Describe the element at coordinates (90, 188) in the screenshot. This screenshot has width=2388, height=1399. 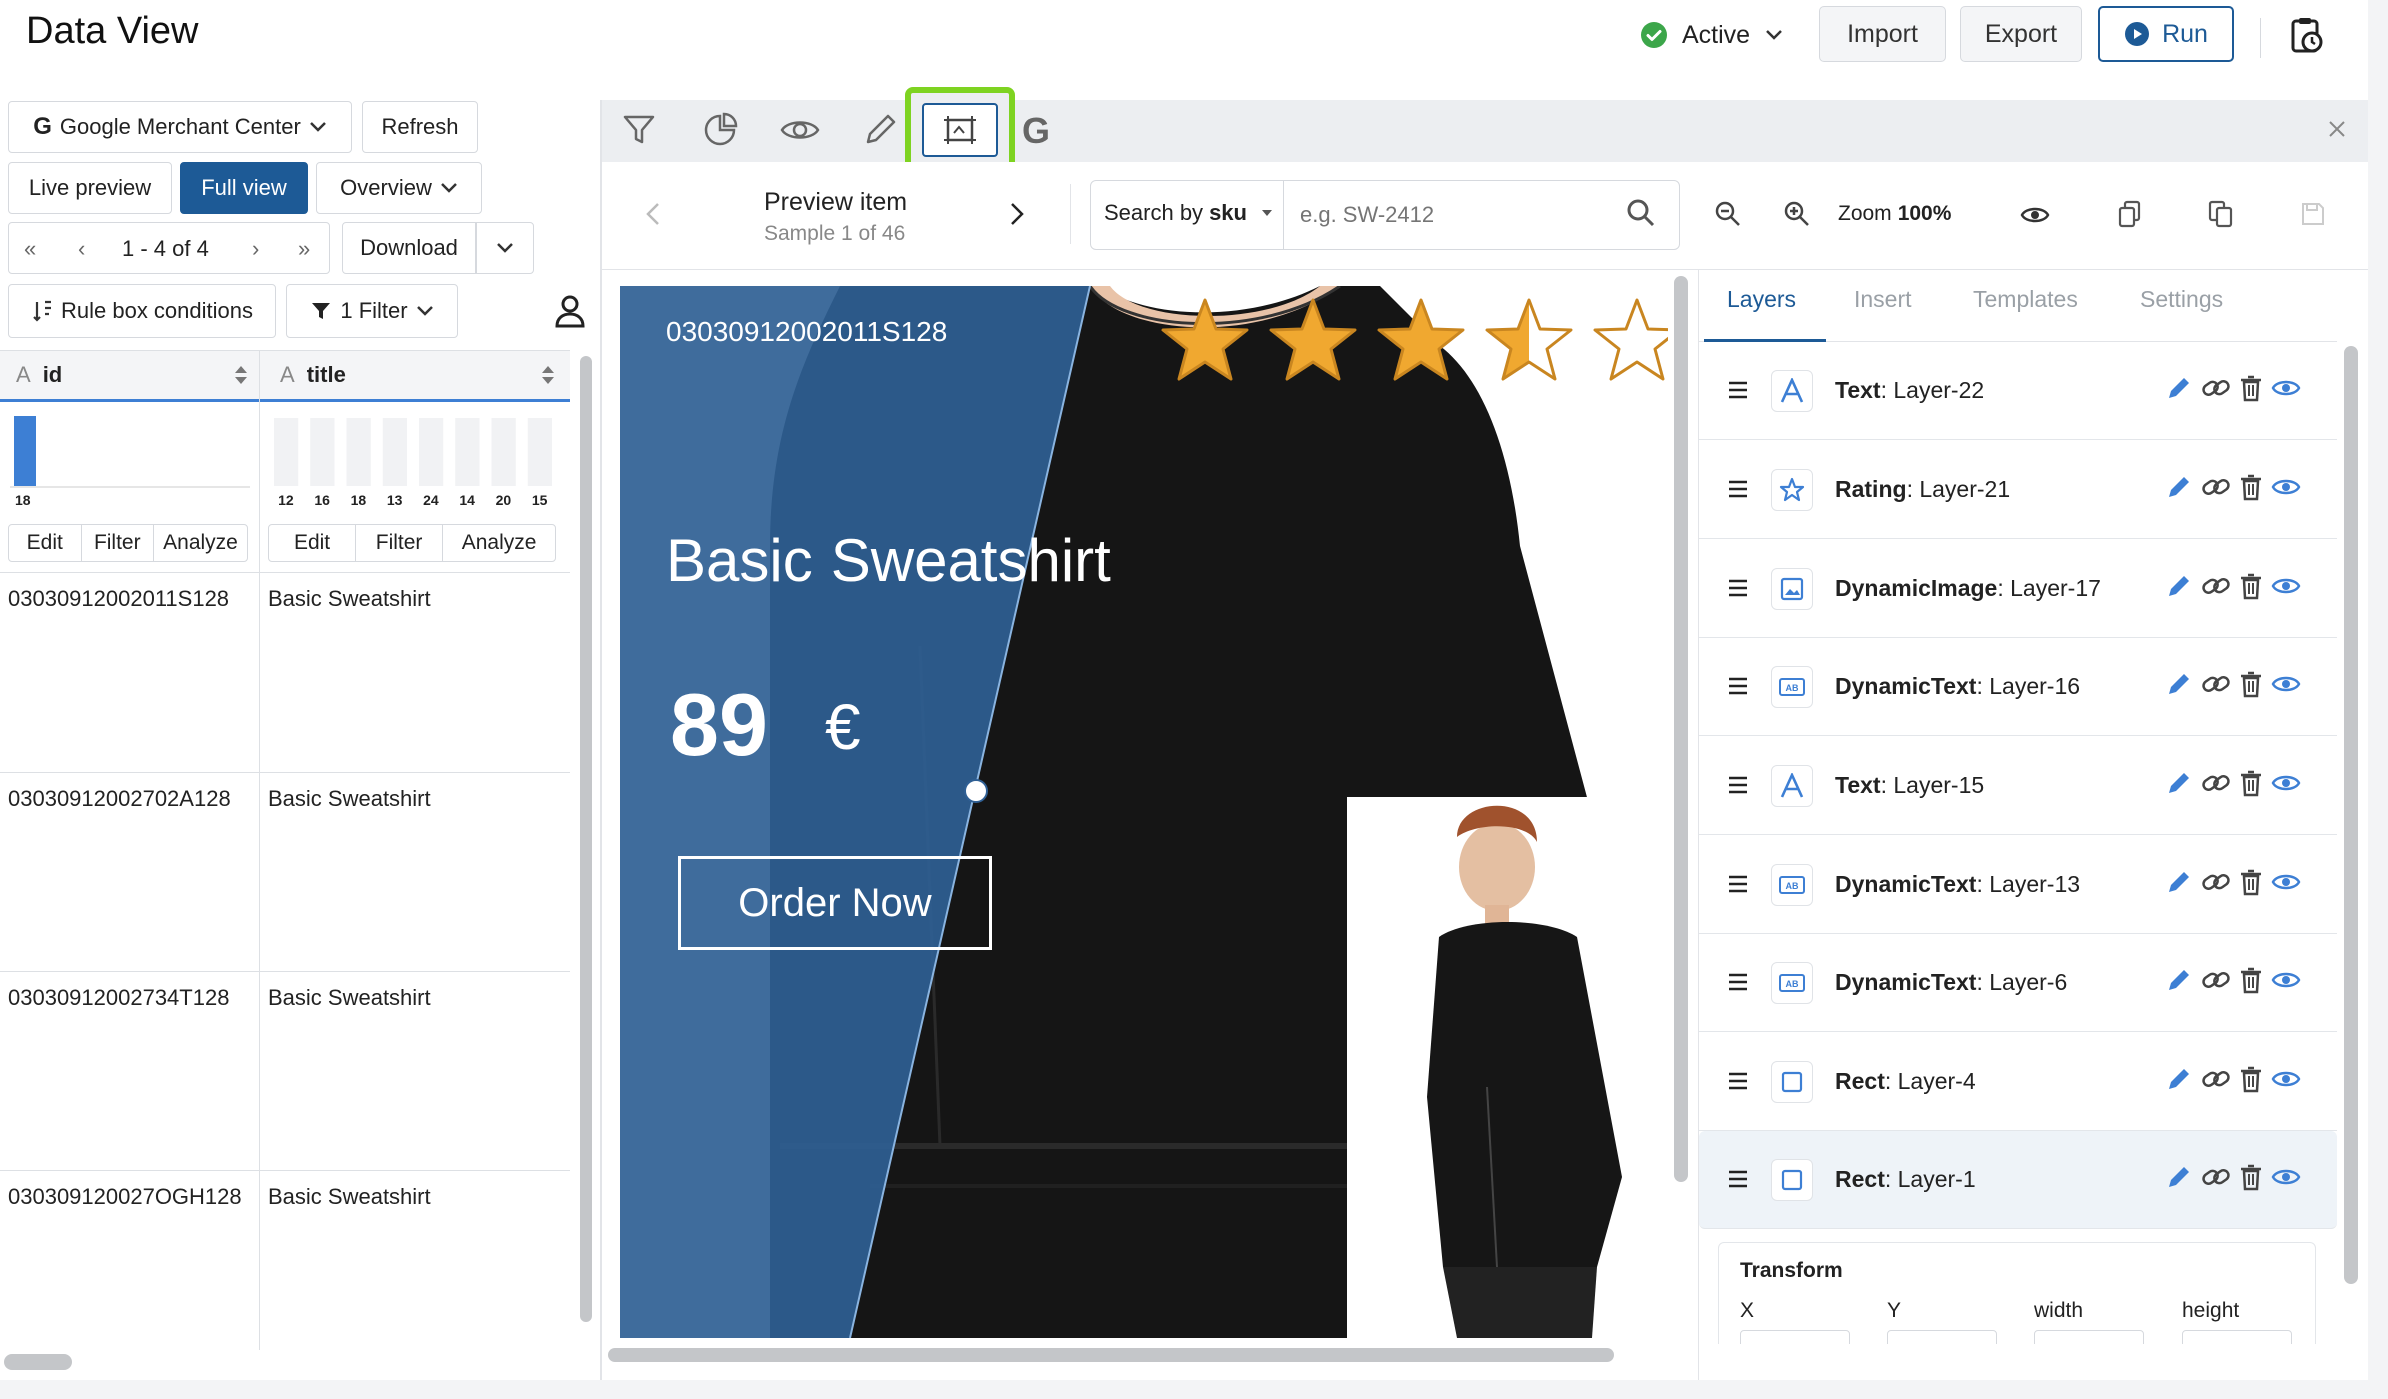
I see `live-preview-button: Live preview` at that location.